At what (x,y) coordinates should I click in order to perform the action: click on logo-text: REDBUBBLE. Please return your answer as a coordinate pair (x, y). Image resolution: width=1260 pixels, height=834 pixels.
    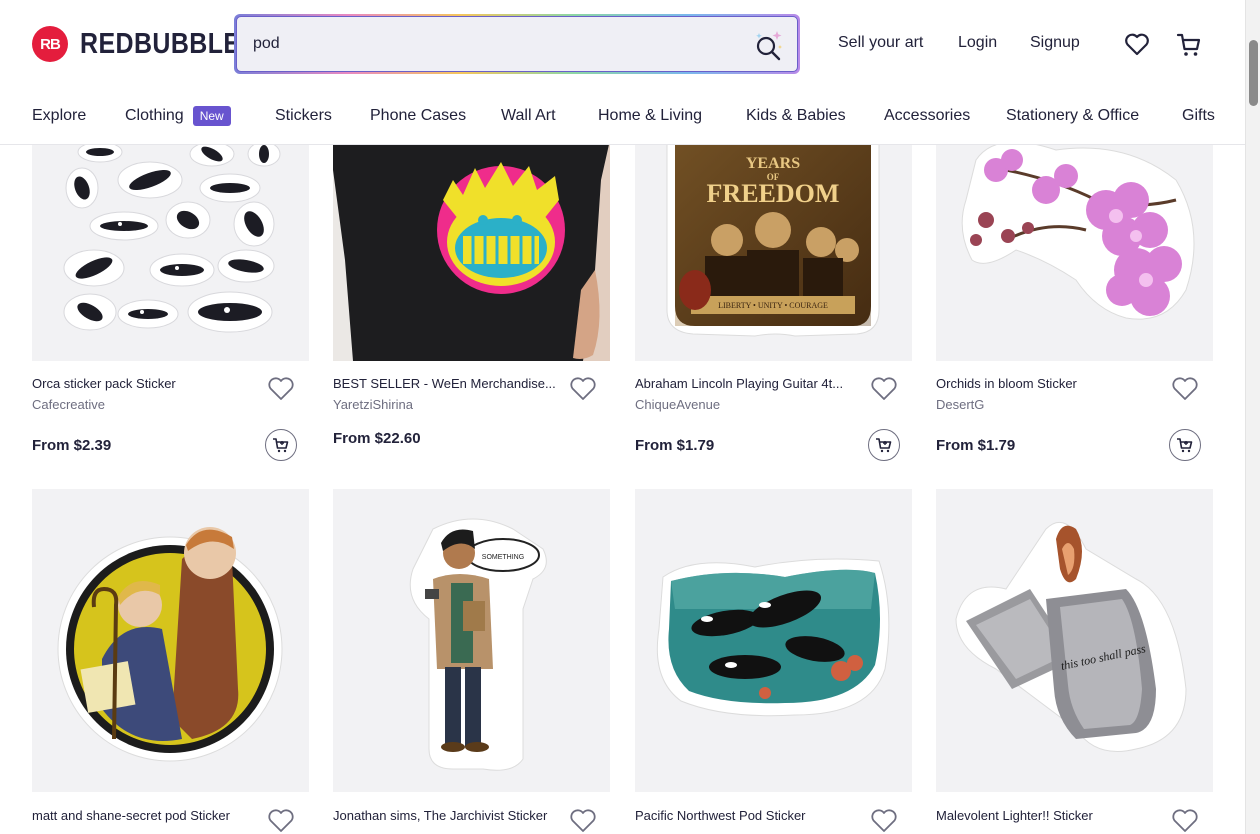
    Looking at the image, I should click on (160, 43).